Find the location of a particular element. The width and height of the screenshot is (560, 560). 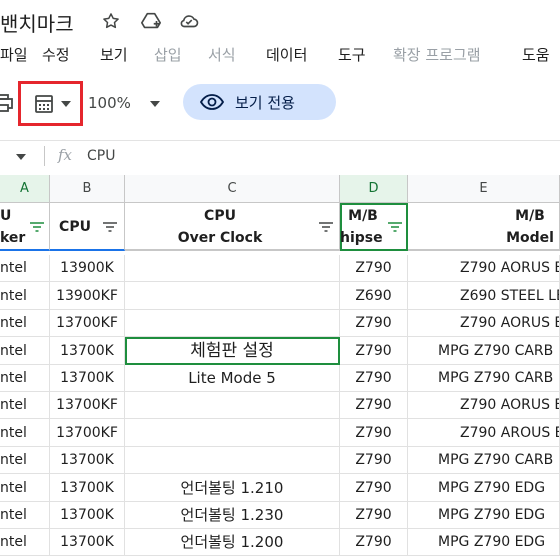

header-overclock-line1: CPU is located at coordinates (220, 216).